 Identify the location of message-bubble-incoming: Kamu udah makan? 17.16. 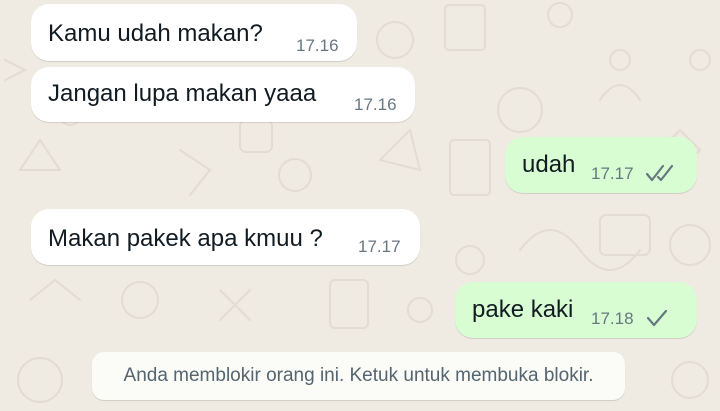
(194, 32).